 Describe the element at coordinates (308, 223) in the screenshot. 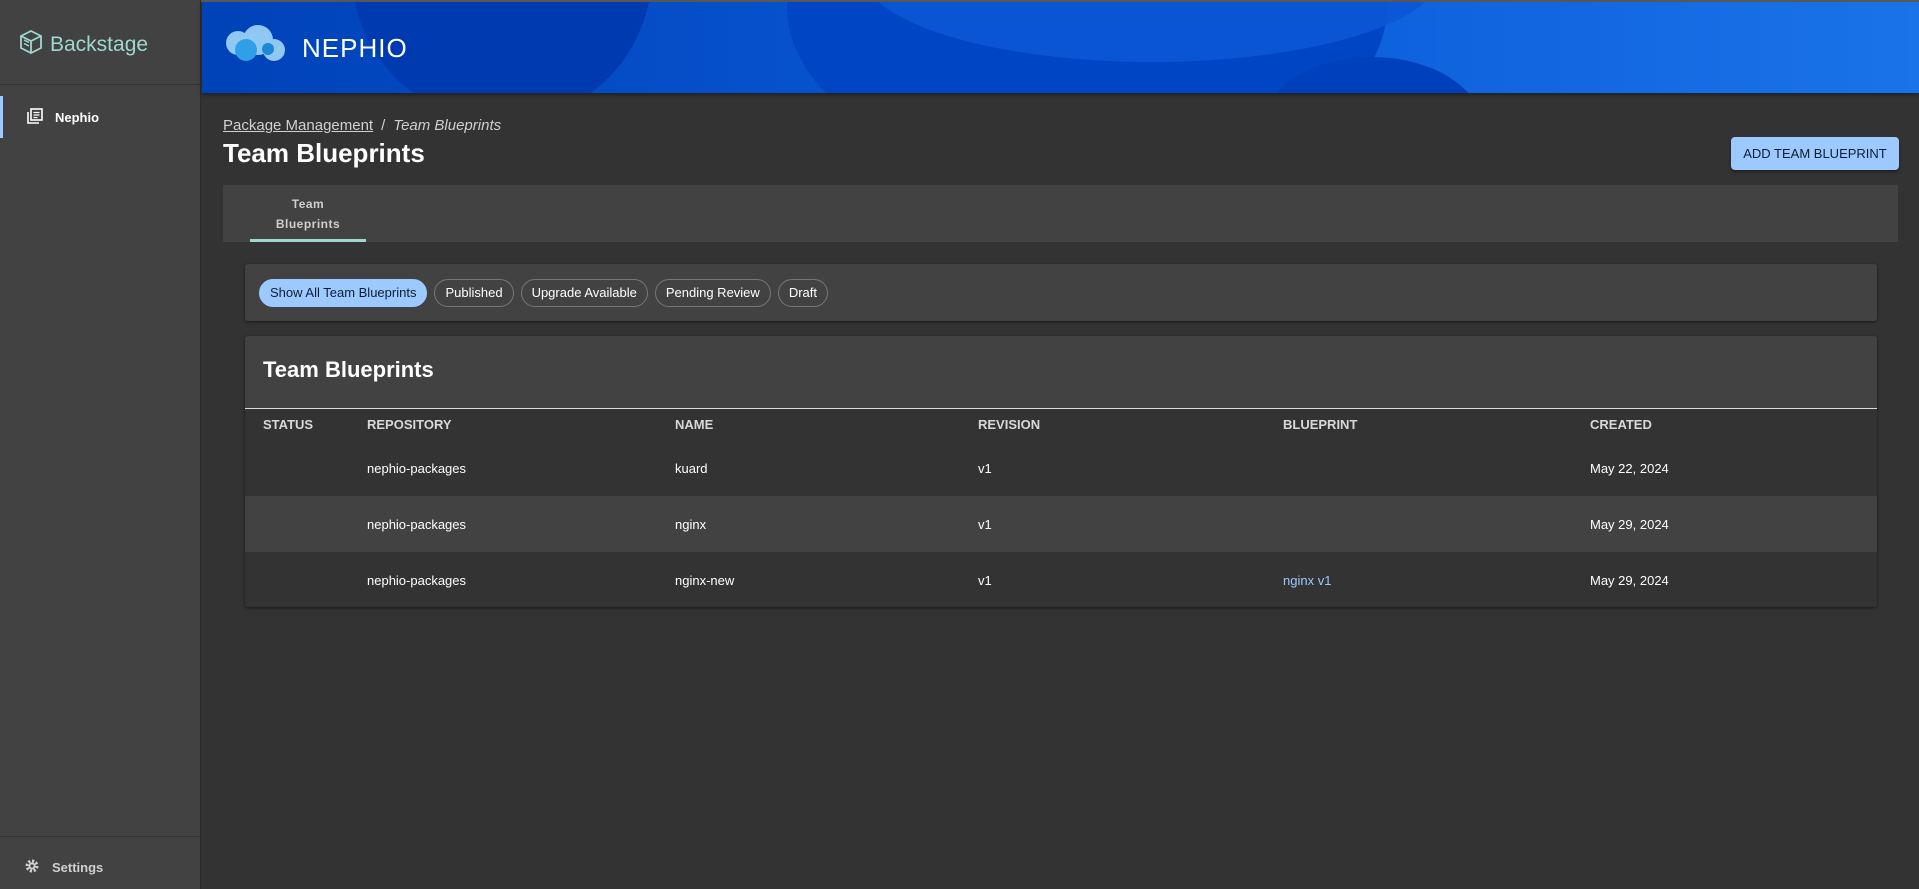

I see `tab-label: Blueprints` at that location.